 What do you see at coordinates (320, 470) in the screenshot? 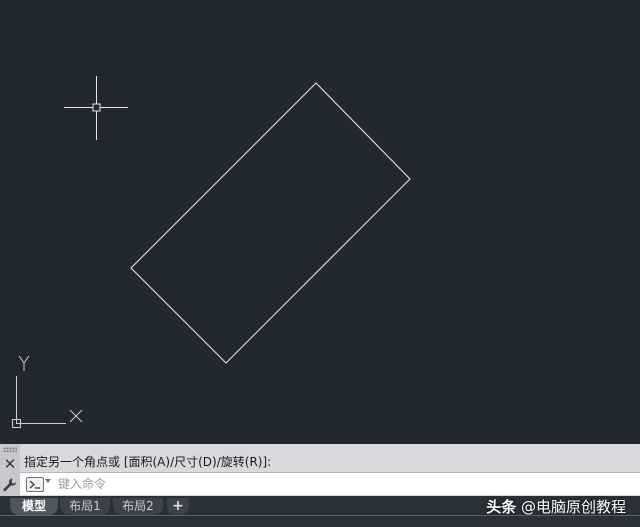
I see `command-line-panel: ✕ 指定另一个角点或 [面积(A)/尺寸(D)/旋转(R)]:` at bounding box center [320, 470].